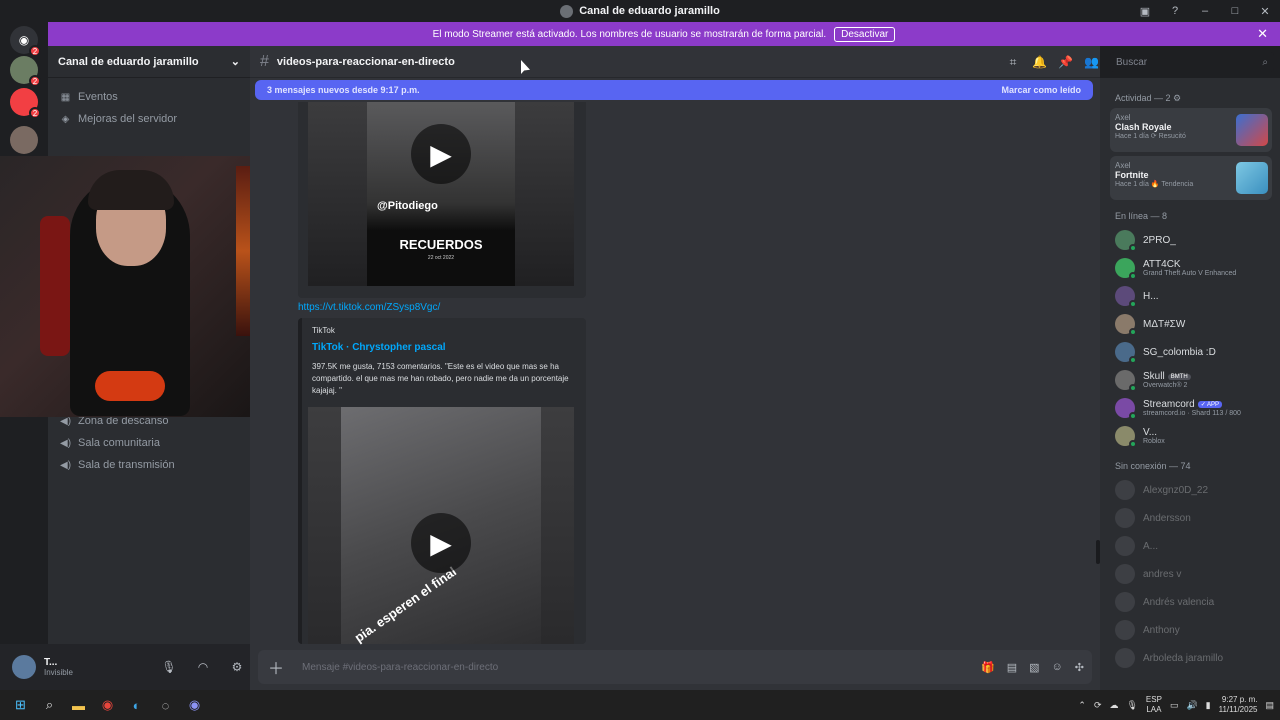 Image resolution: width=1280 pixels, height=720 pixels. Describe the element at coordinates (1143, 98) in the screenshot. I see `activity-header-text: Actividad — 2` at that location.